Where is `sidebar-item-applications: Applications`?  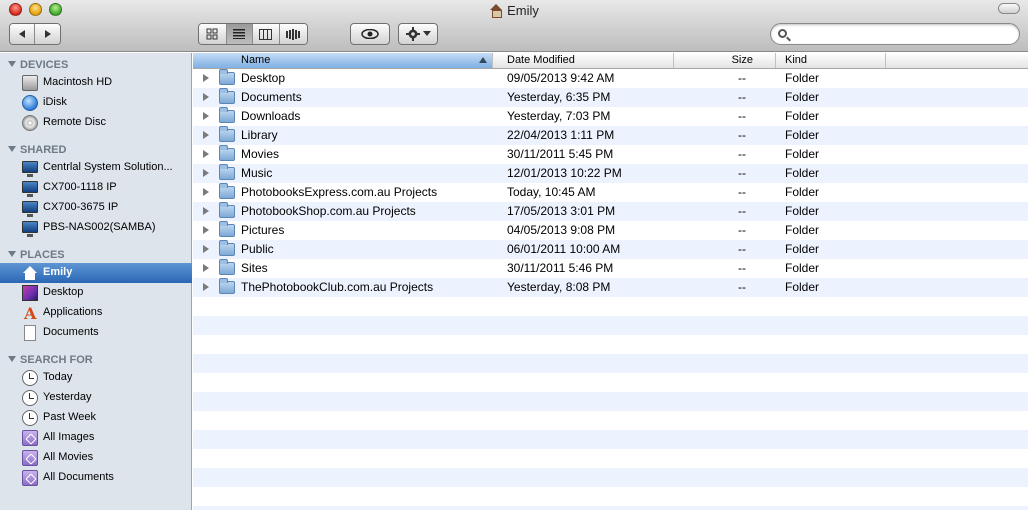 sidebar-item-applications: Applications is located at coordinates (96, 313).